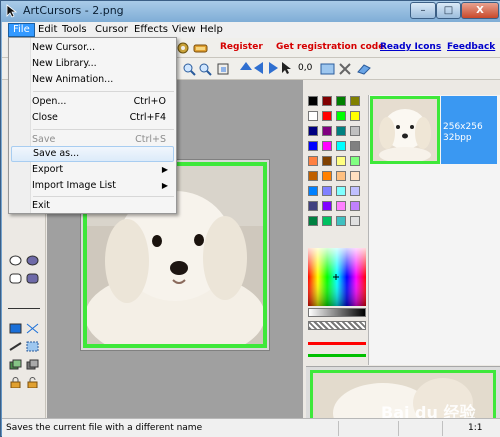 Image resolution: width=500 pixels, height=437 pixels. What do you see at coordinates (32, 328) in the screenshot?
I see `pattern-fill-icon` at bounding box center [32, 328].